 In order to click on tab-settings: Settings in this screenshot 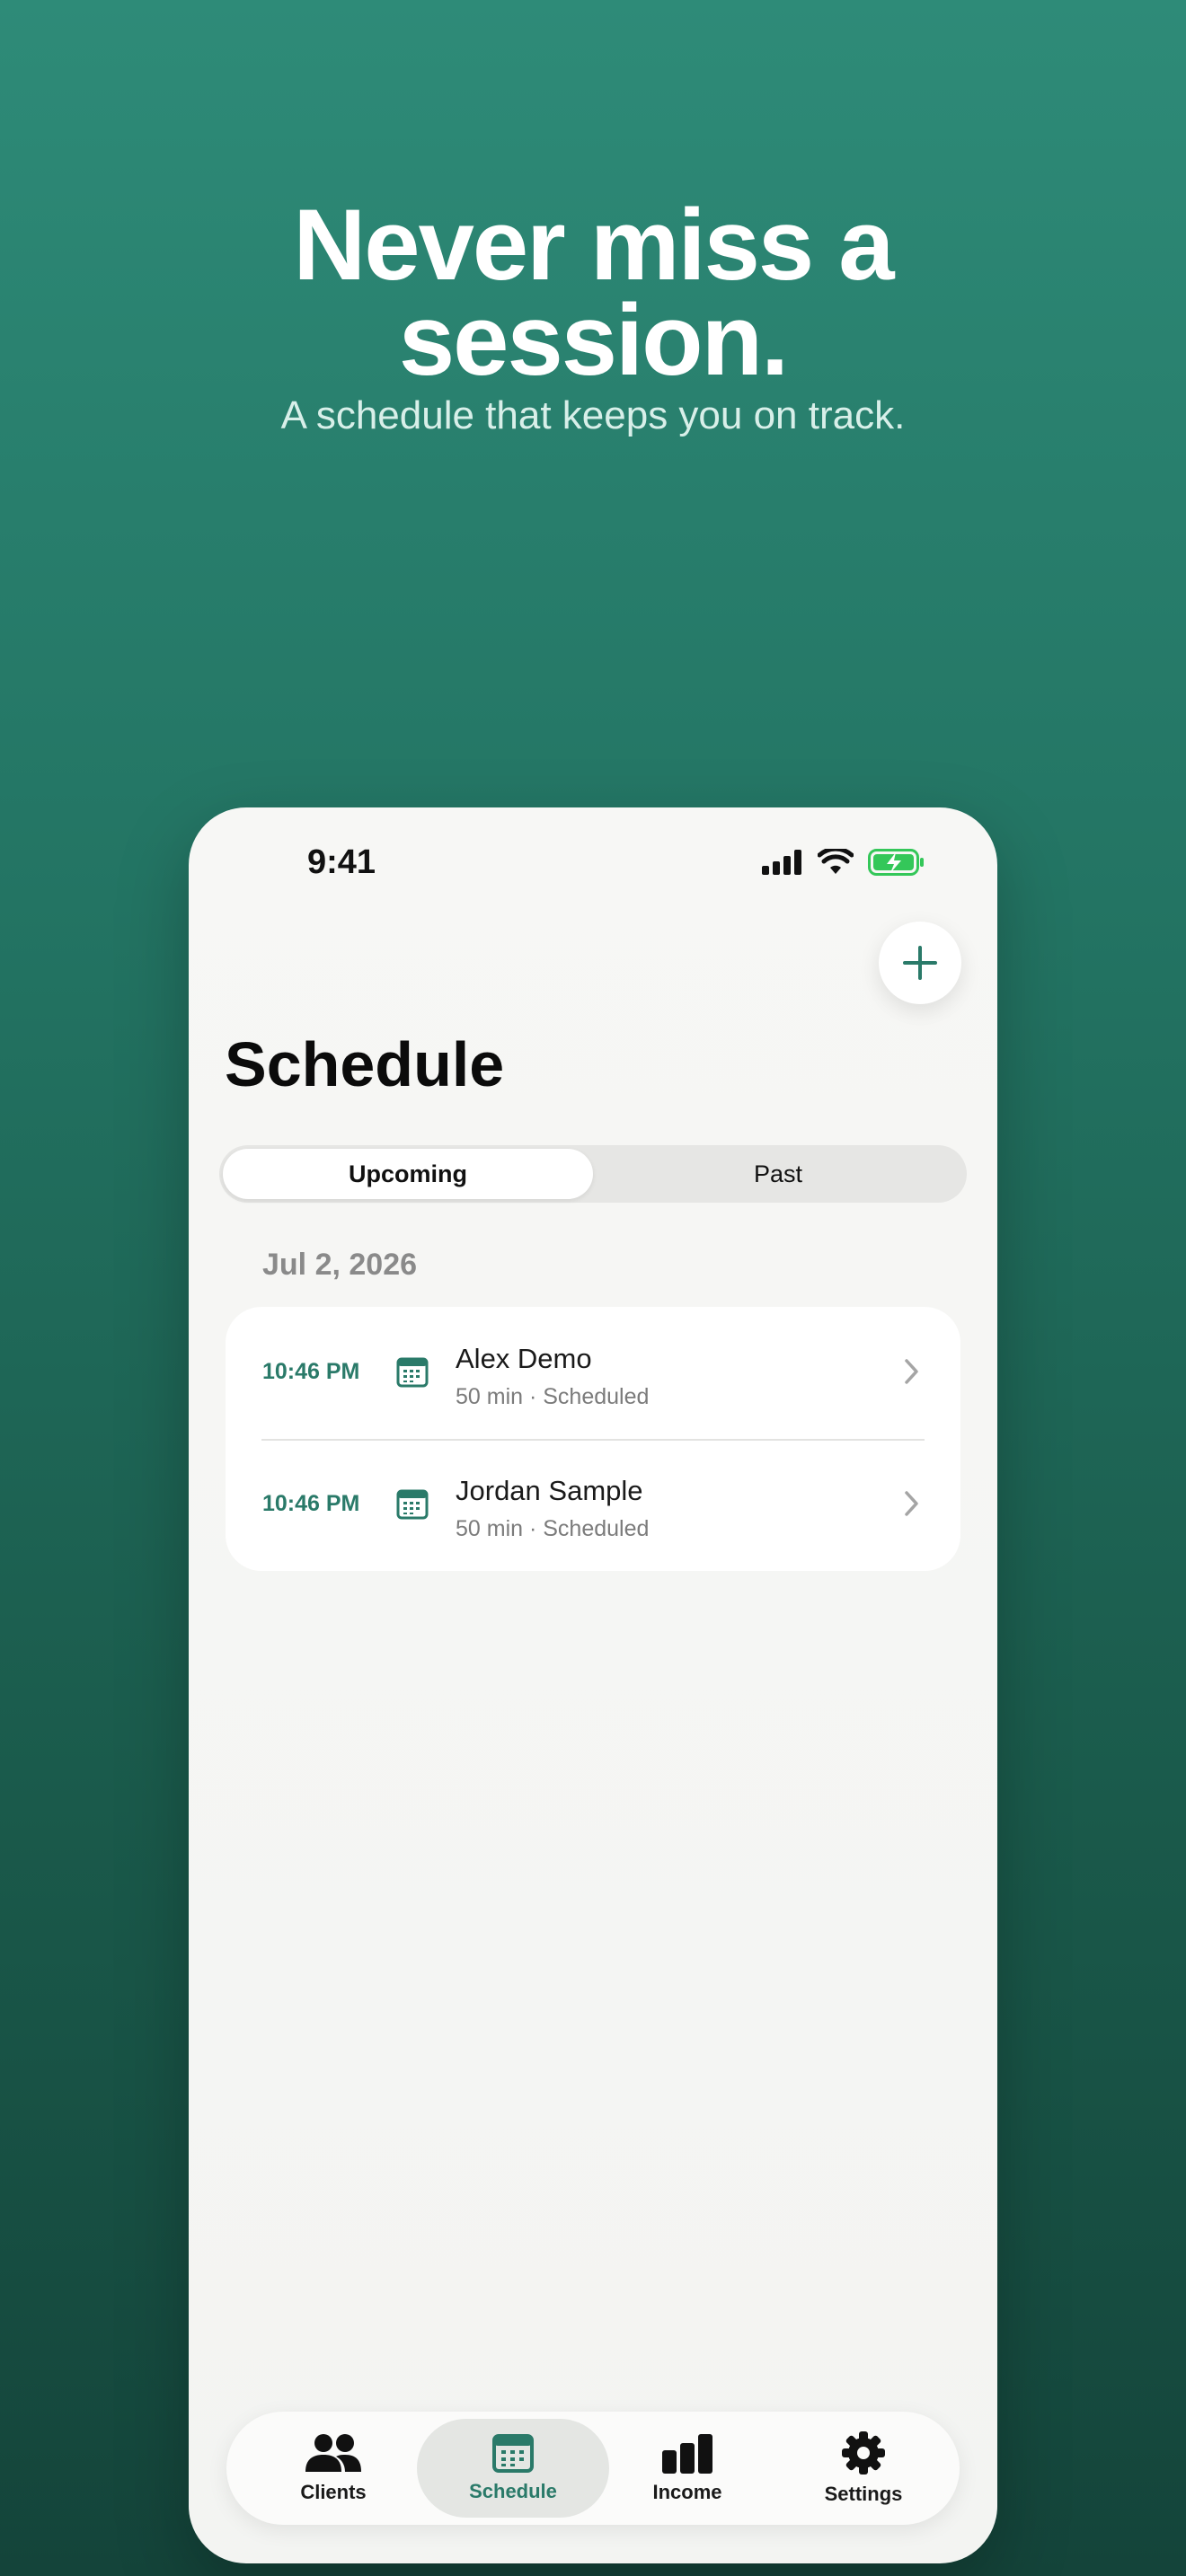, I will do `click(863, 2468)`.